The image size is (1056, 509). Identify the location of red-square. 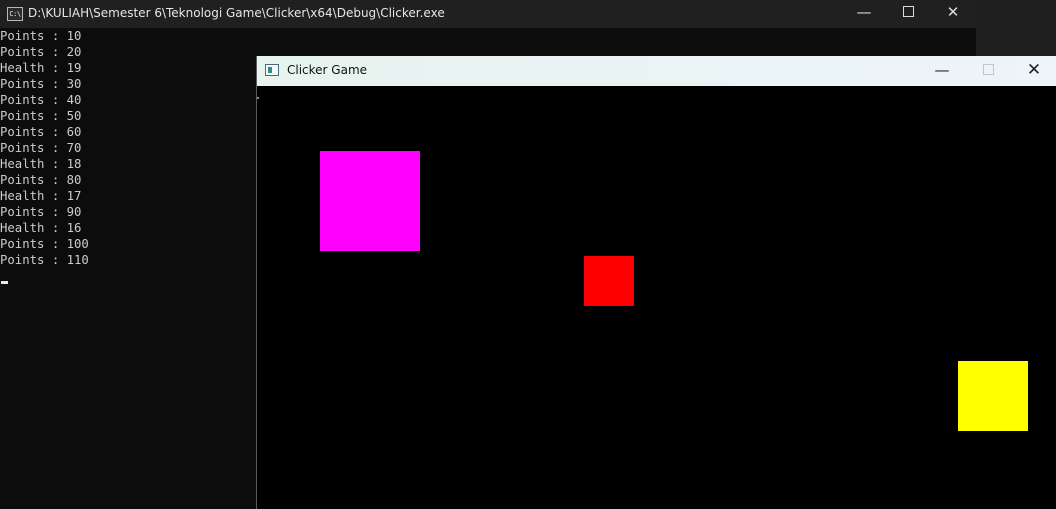
(609, 281).